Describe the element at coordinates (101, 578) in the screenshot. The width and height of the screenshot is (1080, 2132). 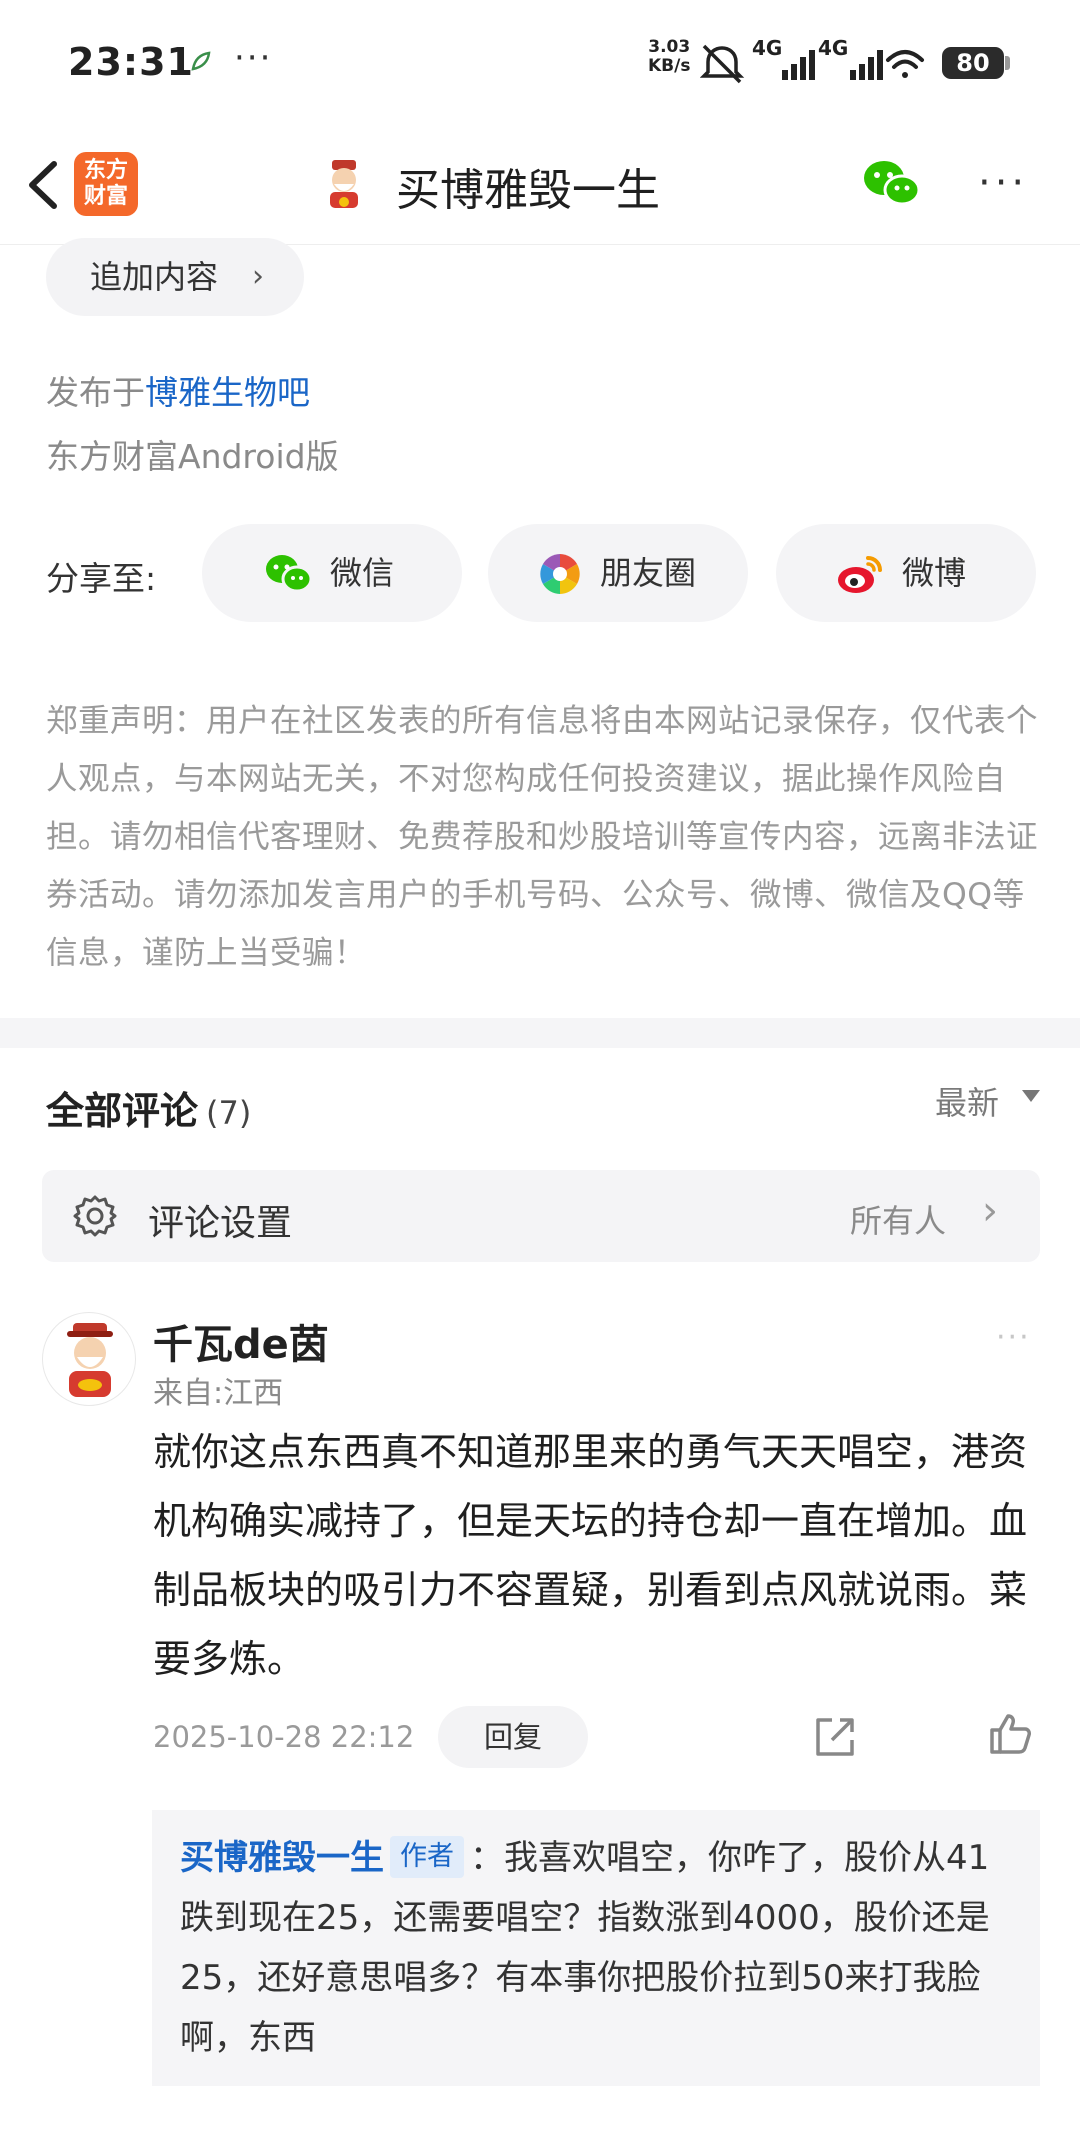
I see `share-label: 分享至:` at that location.